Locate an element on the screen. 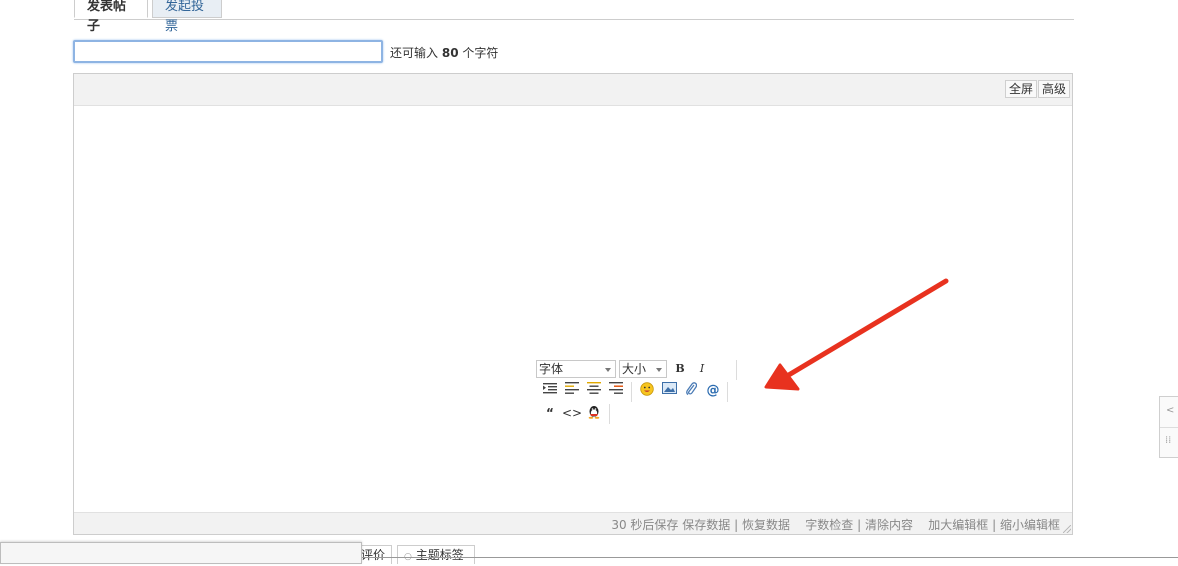 The height and width of the screenshot is (566, 1178). topic-tags-tab: ○ 主题标签 is located at coordinates (436, 554).